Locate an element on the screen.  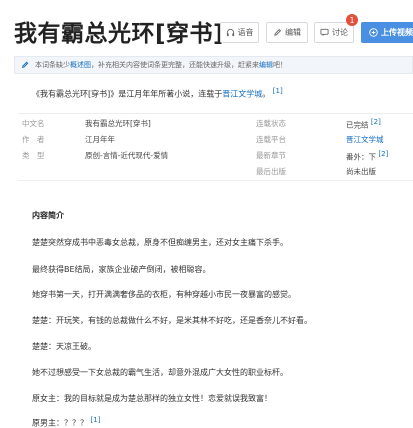
summary: 《我有霸总光环[穿书]》是江月年年所著小说，连载于晋江文学城。 [1] is located at coordinates (157, 93).